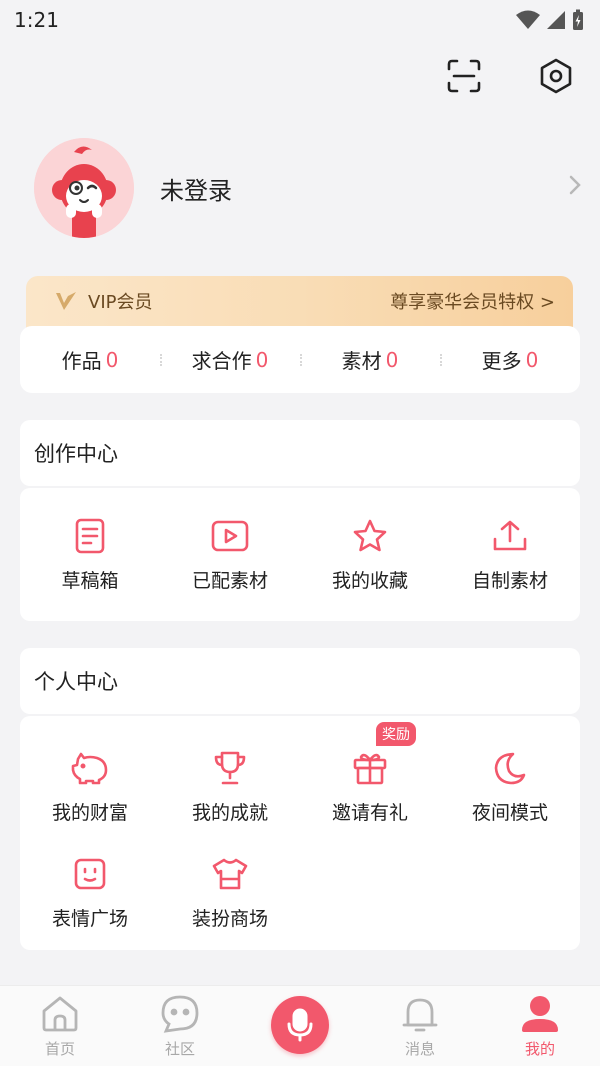  Describe the element at coordinates (36, 20) in the screenshot. I see `status-time: 1:21` at that location.